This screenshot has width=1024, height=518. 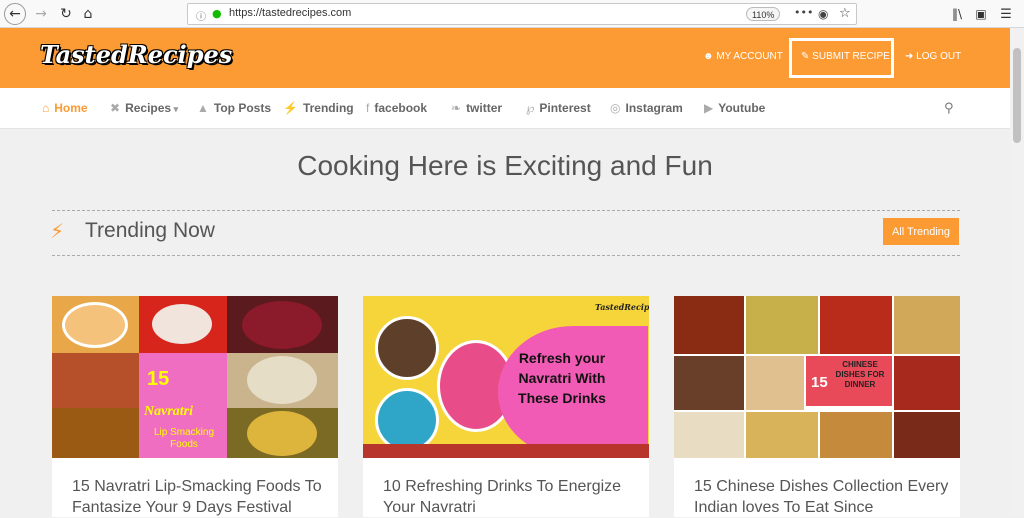 What do you see at coordinates (742, 108) in the screenshot?
I see `nav-youtube-label: Youtube` at bounding box center [742, 108].